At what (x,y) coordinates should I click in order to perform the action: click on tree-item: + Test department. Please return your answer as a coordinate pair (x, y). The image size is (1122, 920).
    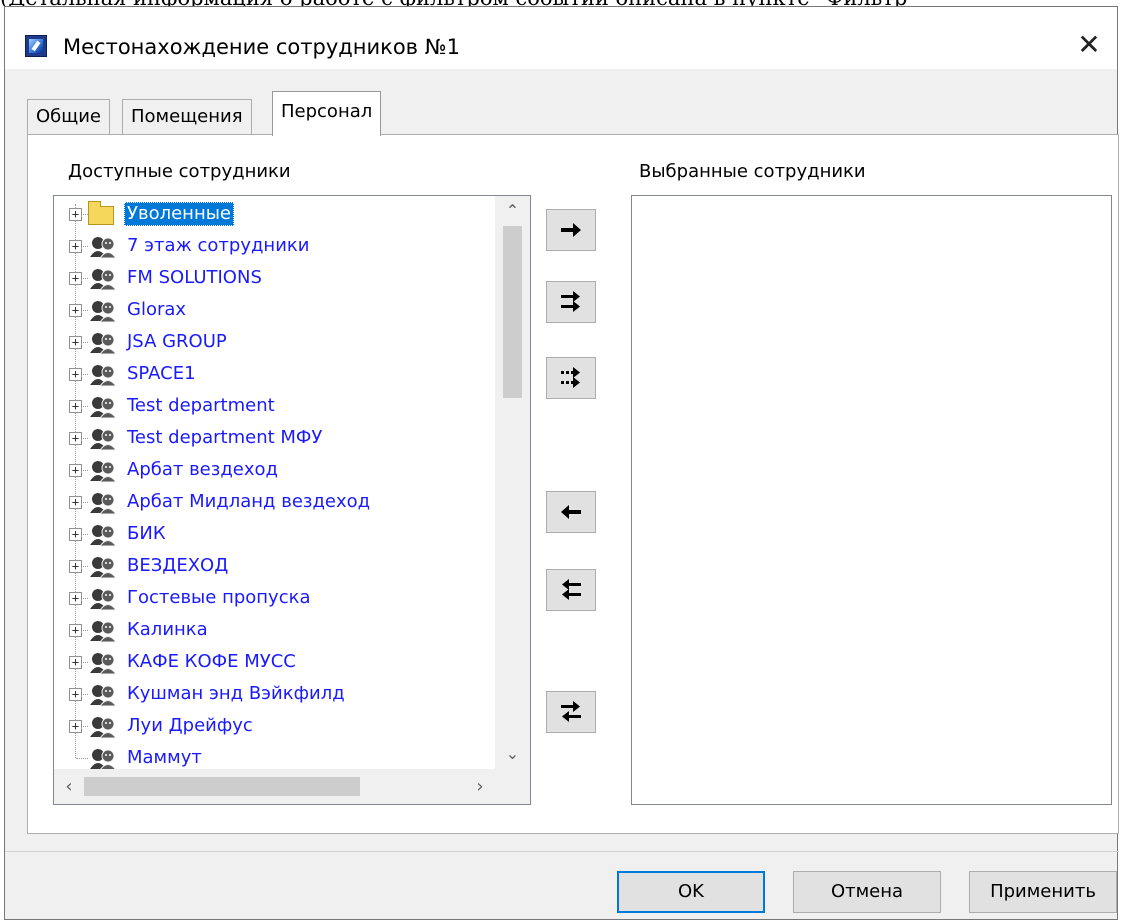
    Looking at the image, I should click on (274, 406).